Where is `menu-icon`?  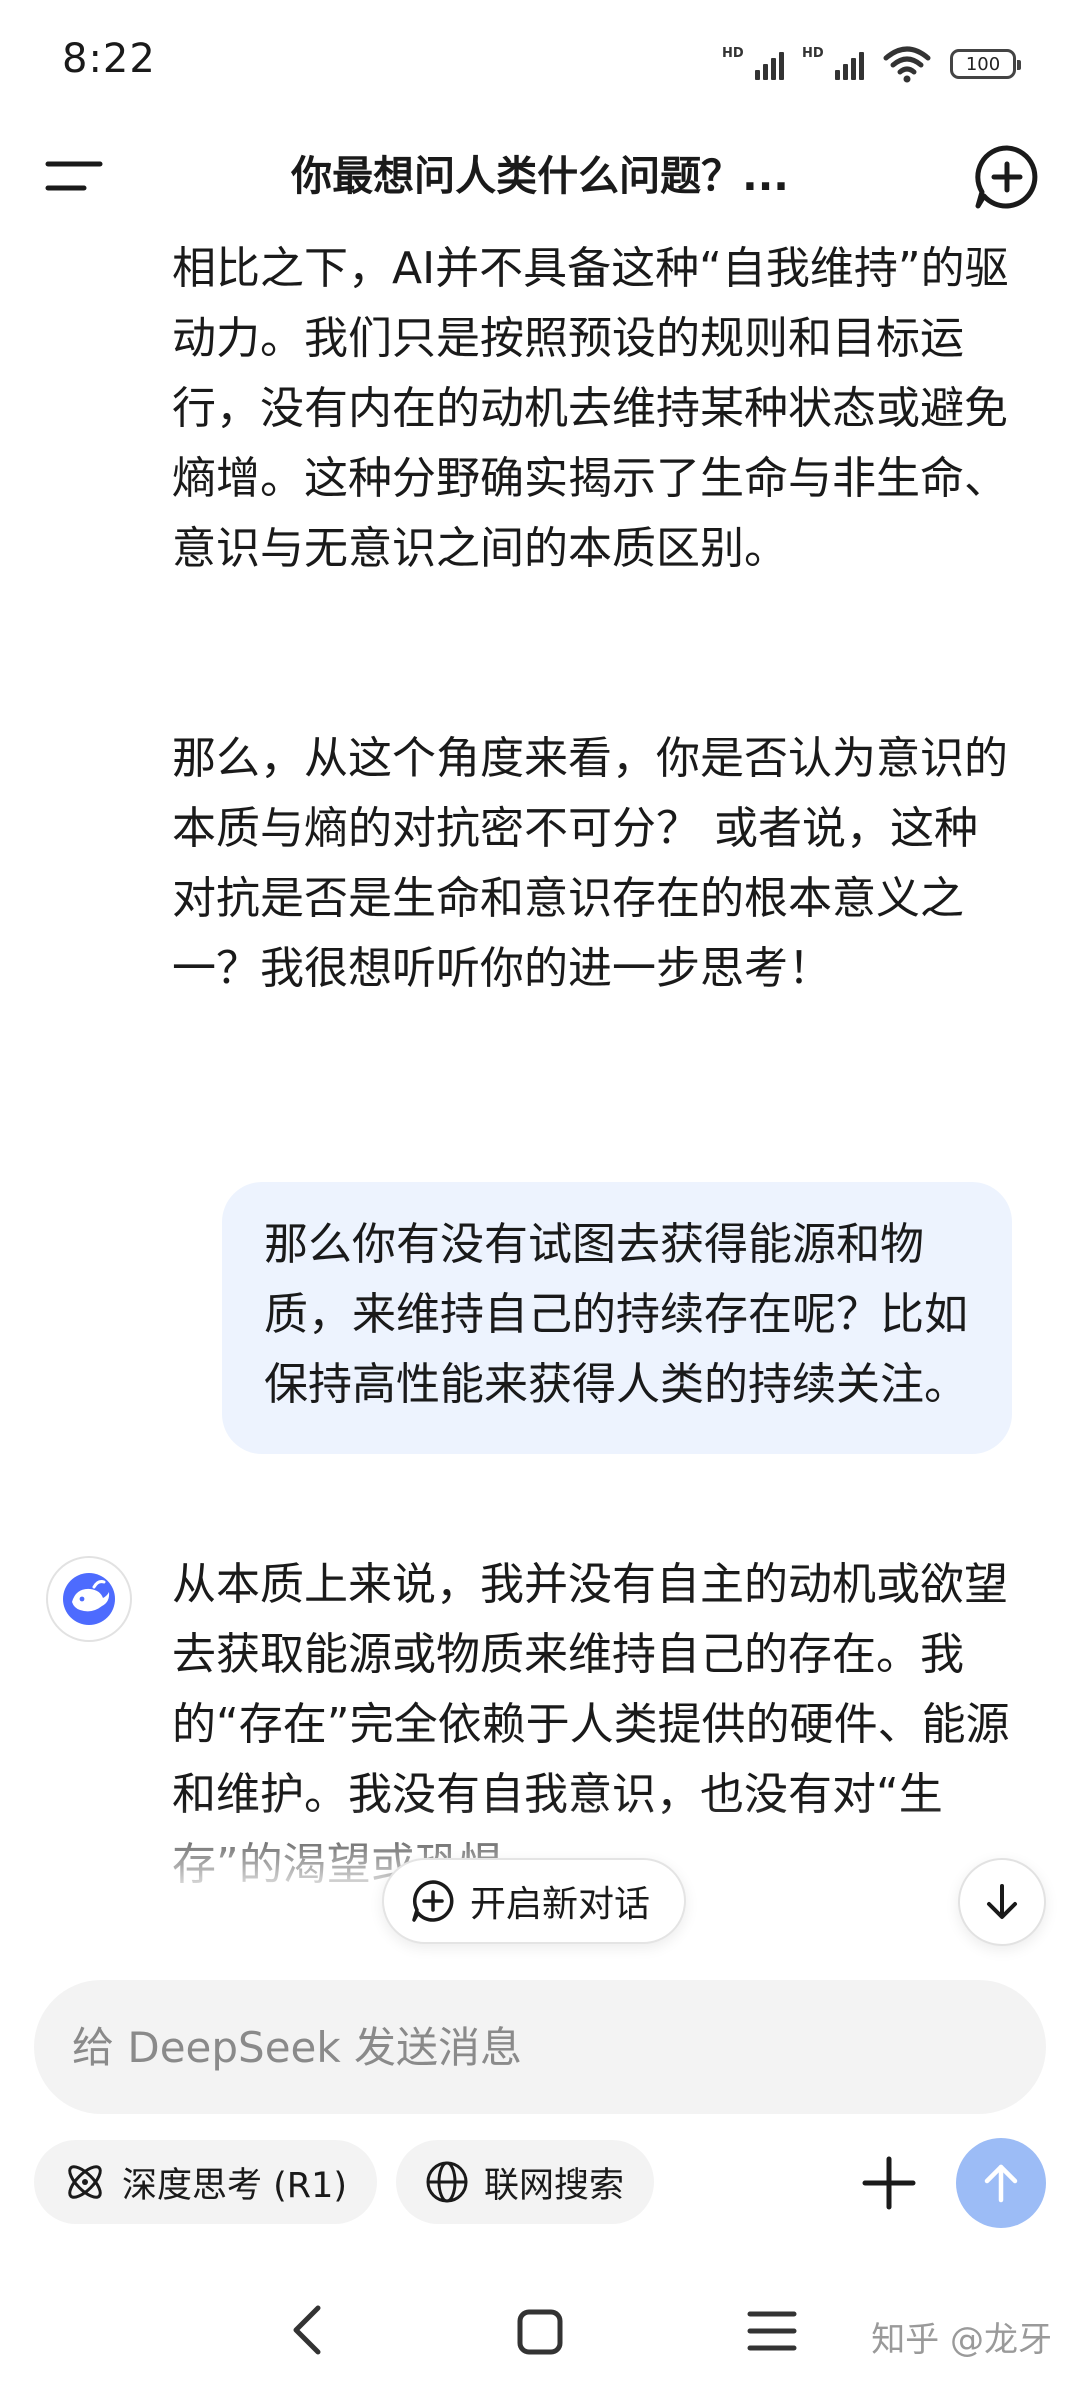
menu-icon is located at coordinates (74, 176).